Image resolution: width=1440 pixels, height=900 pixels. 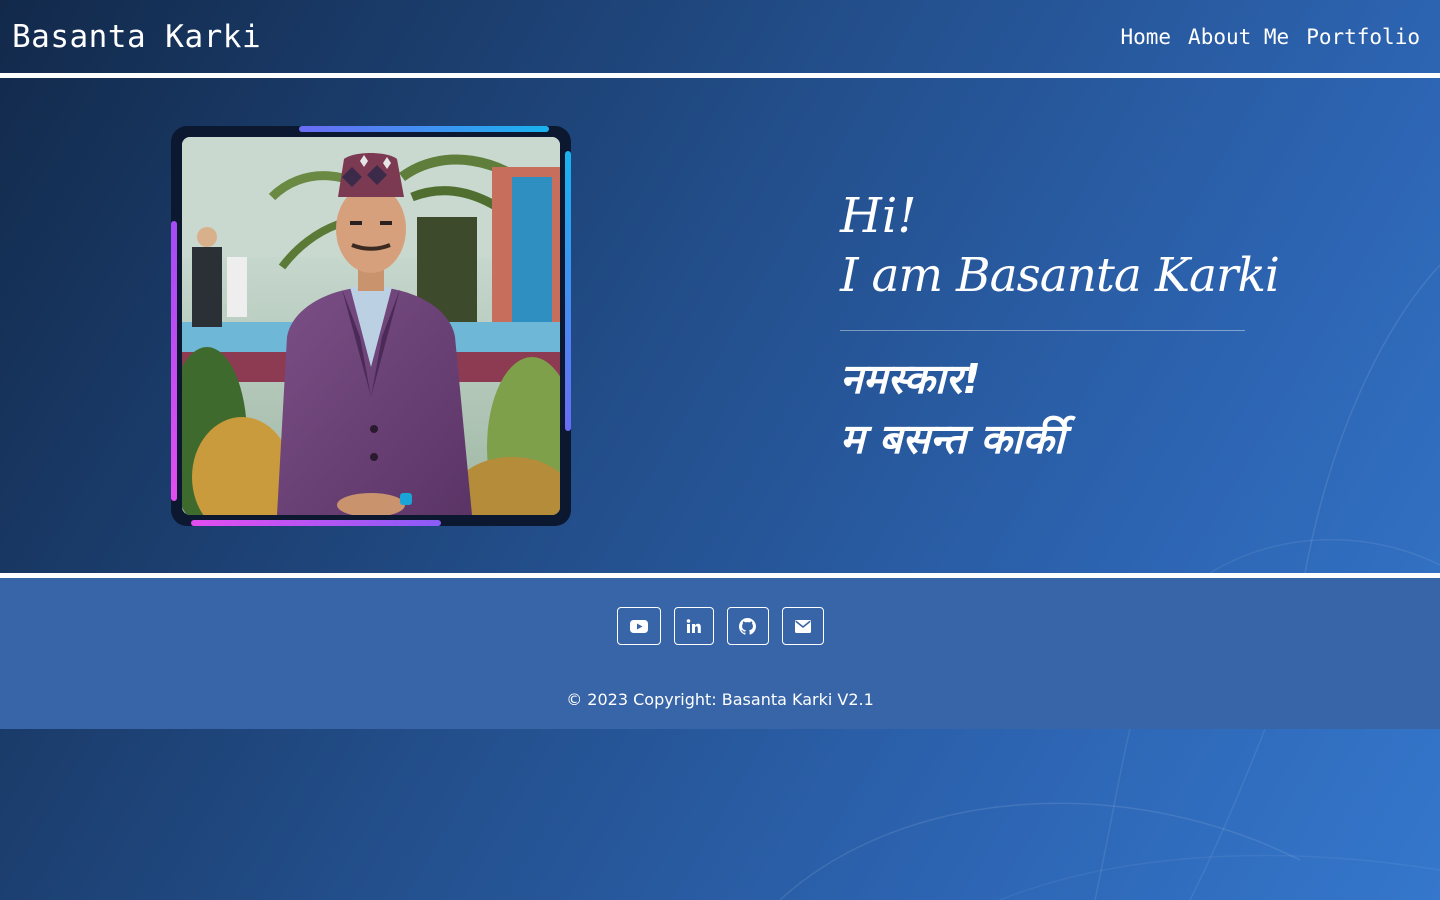 I want to click on nav-link-about-me: About Me, so click(x=1238, y=37).